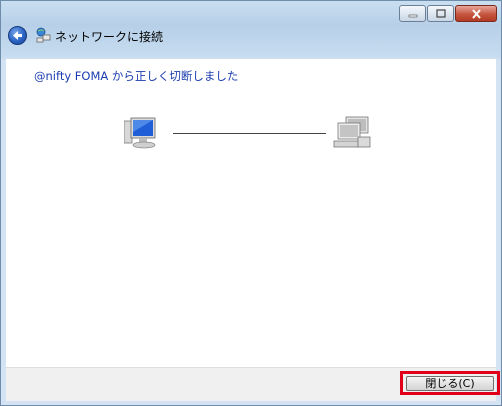  Describe the element at coordinates (352, 132) in the screenshot. I see `network-server-icon` at that location.